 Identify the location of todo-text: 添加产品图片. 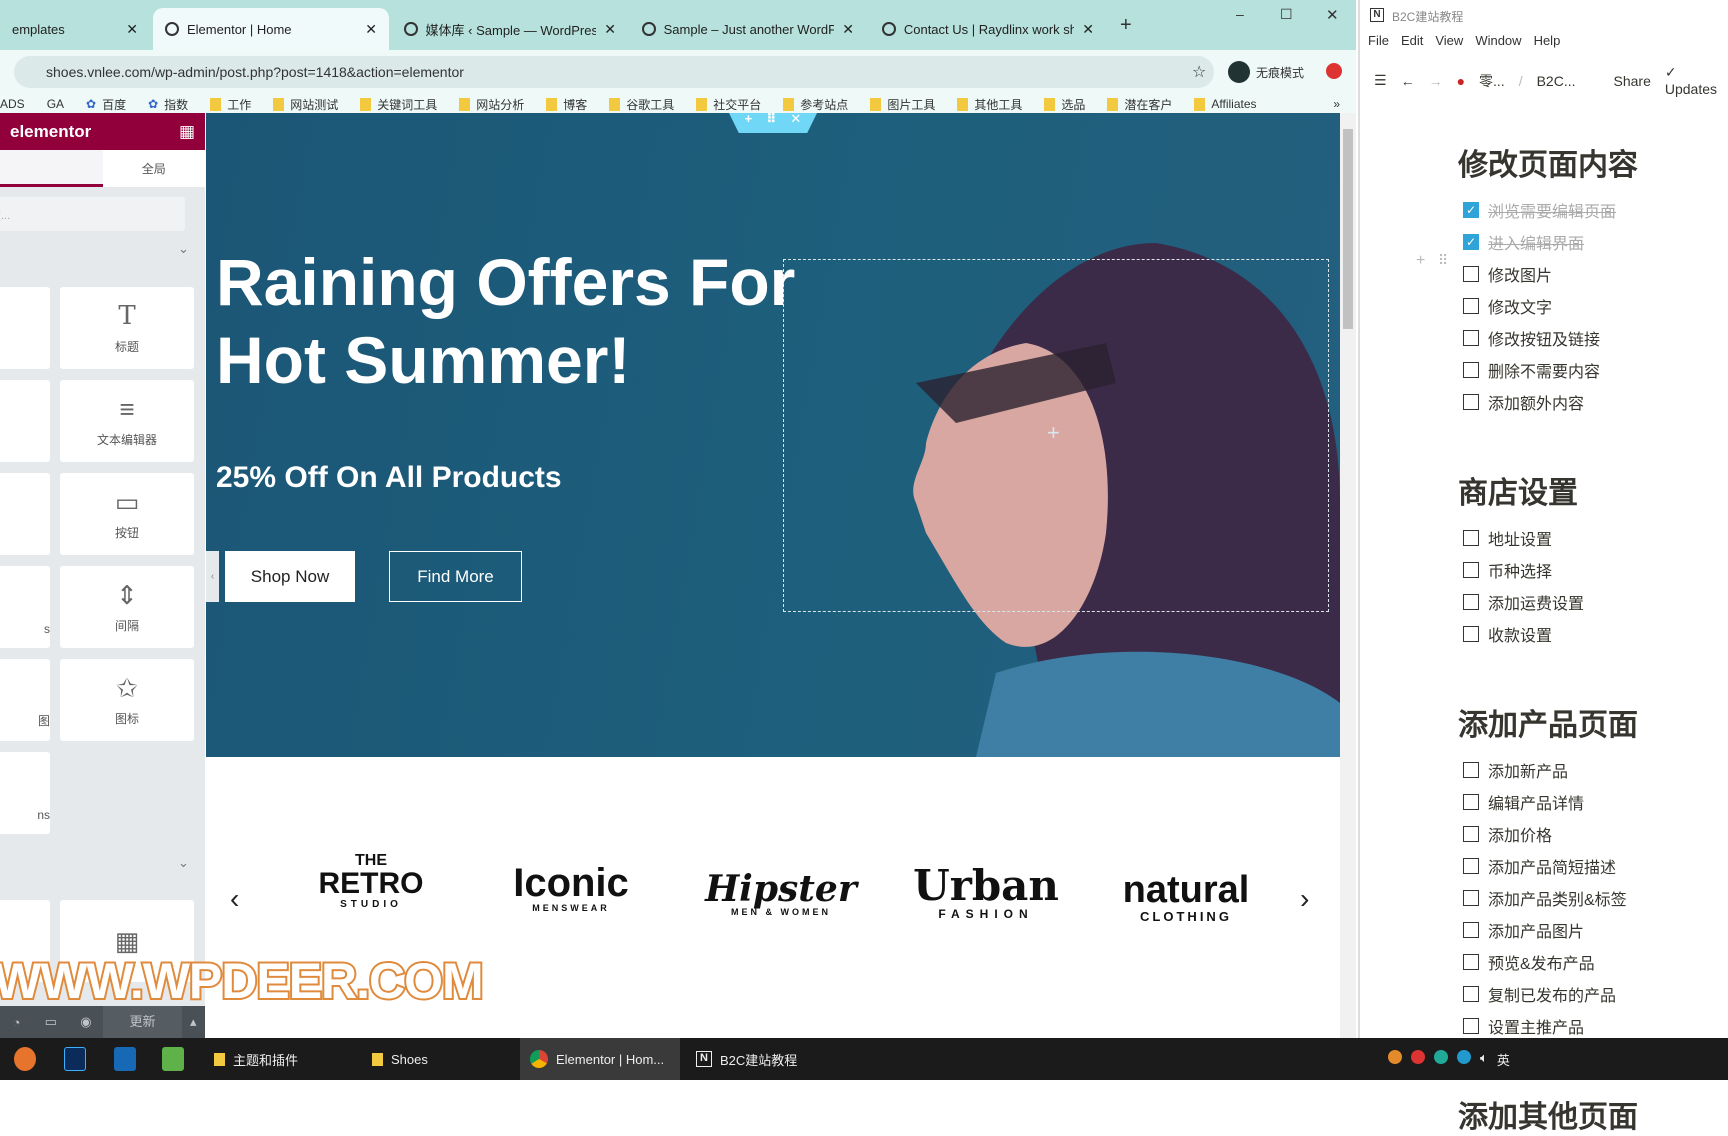
(1536, 930).